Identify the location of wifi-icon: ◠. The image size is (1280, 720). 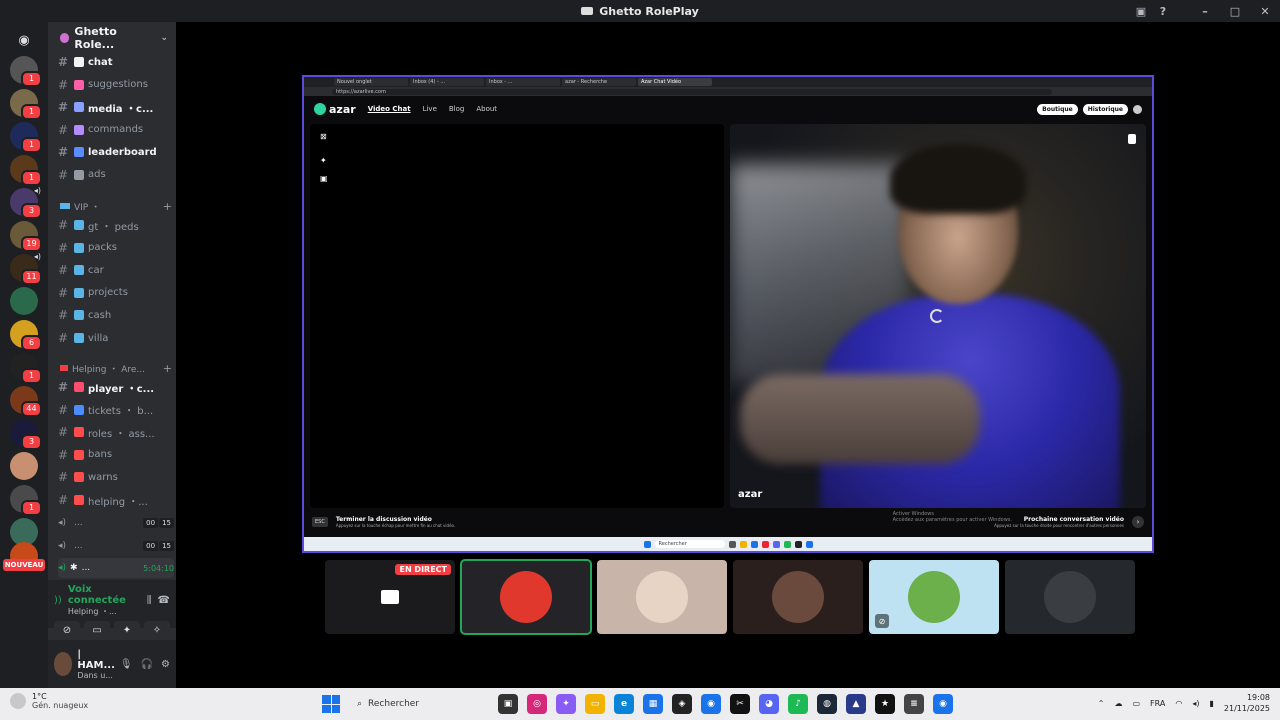
(1178, 703).